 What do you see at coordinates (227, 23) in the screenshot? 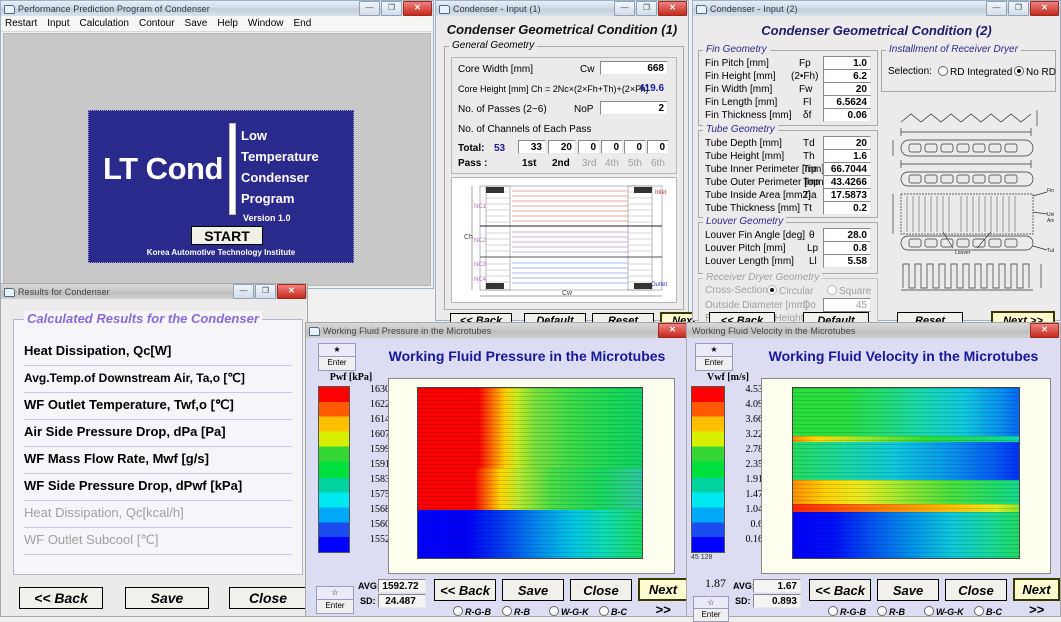
I see `menu-item-help: Help` at bounding box center [227, 23].